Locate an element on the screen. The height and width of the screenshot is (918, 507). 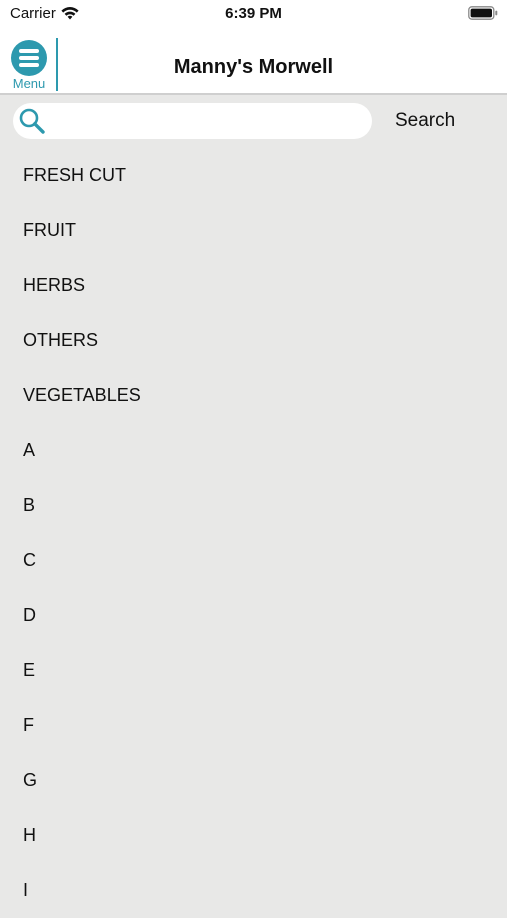
status-bar: Carrier 6:39 PM is located at coordinates (253, 15).